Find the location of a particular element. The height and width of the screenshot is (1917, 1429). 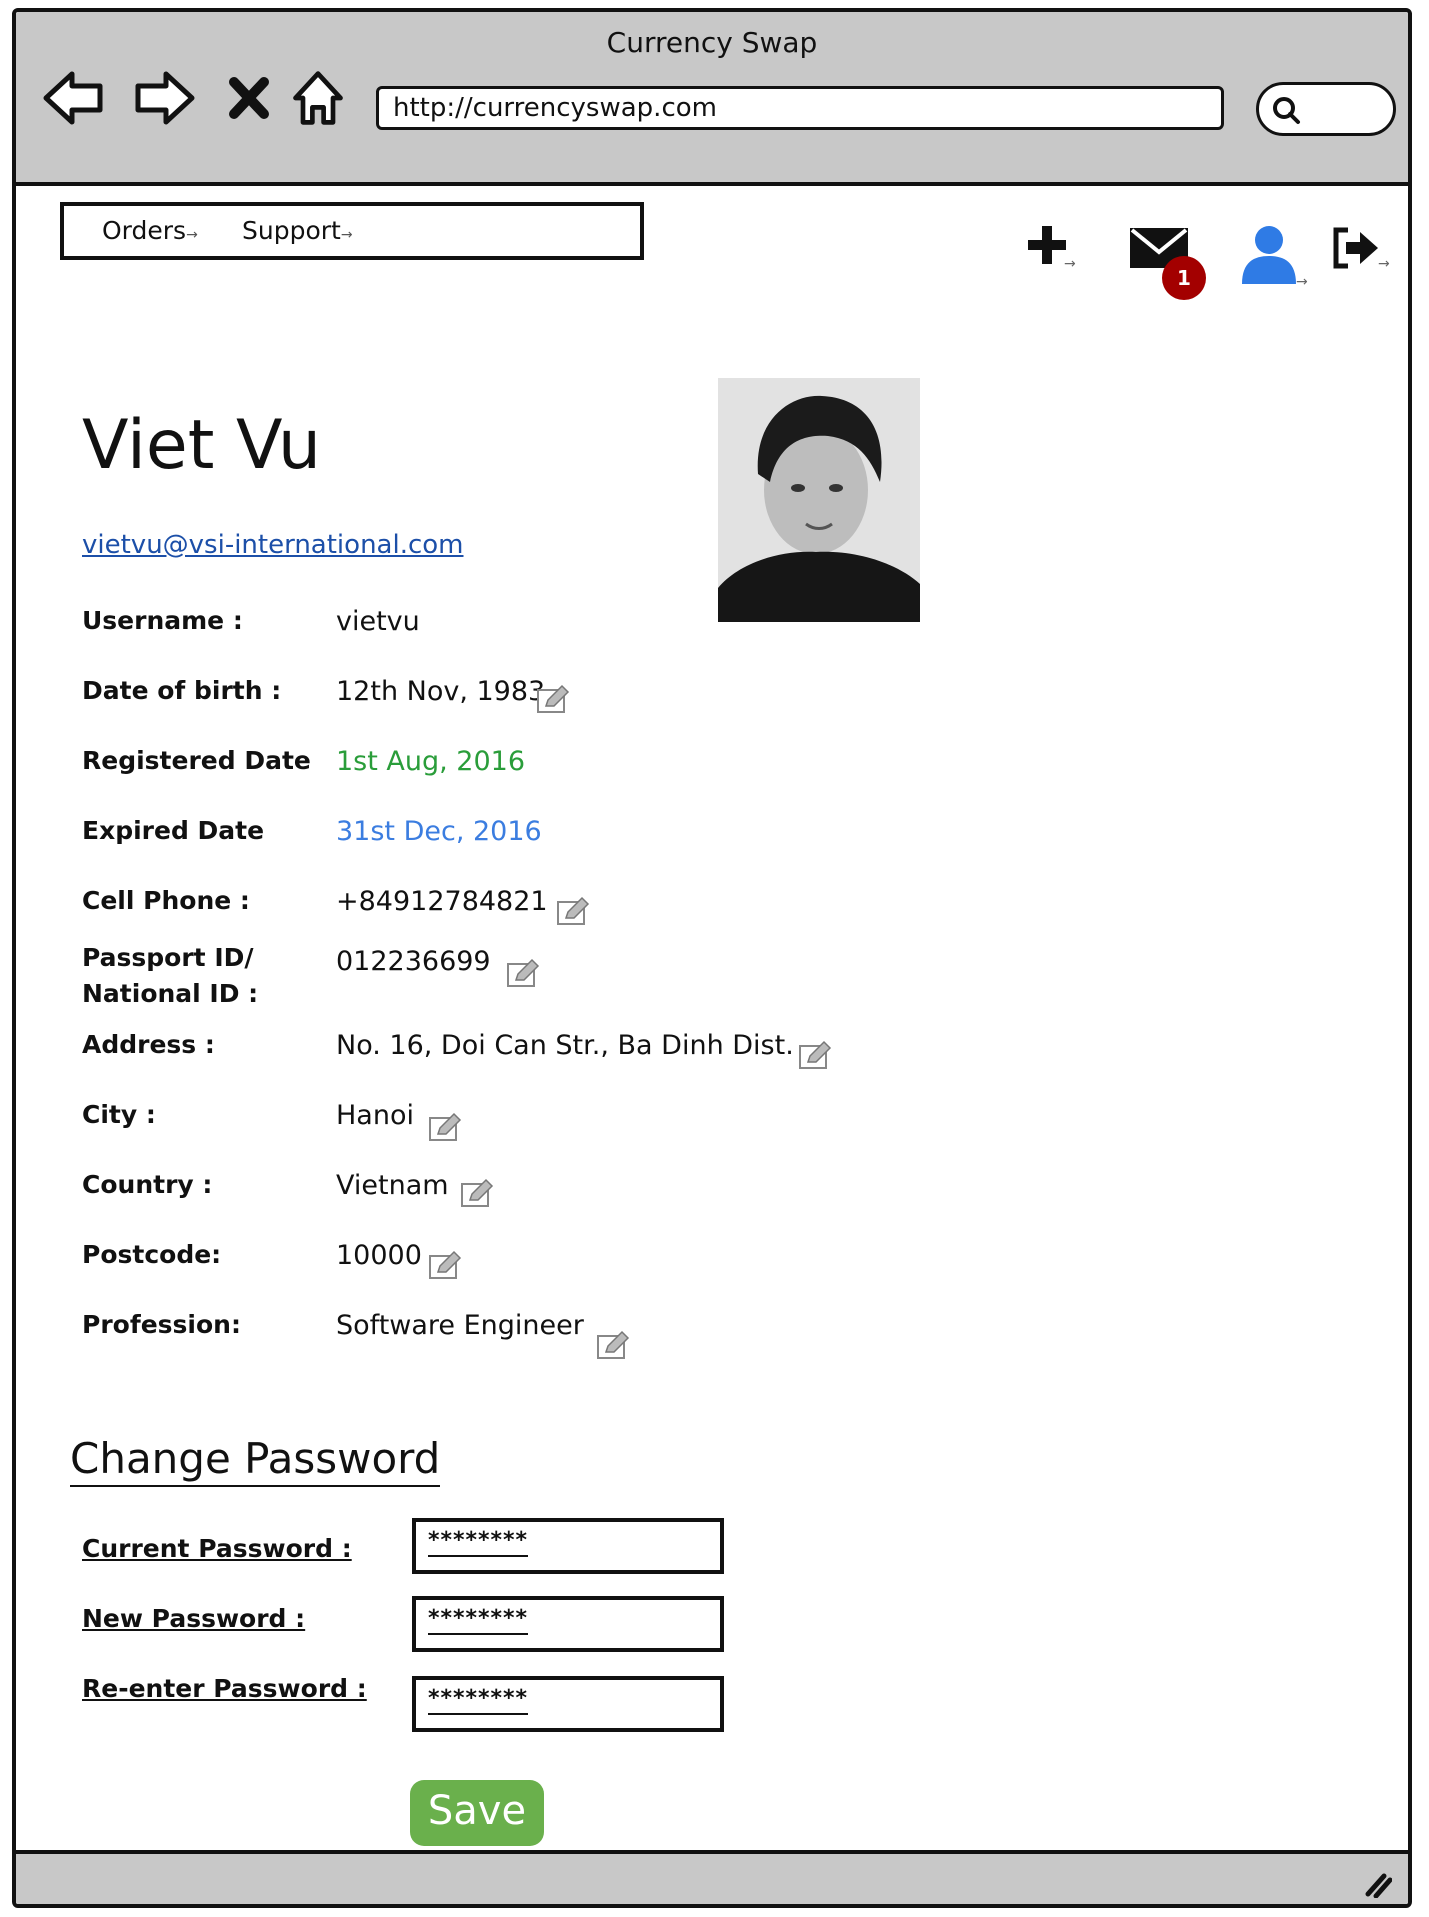

postcode-label: Postcode: is located at coordinates (152, 1254).